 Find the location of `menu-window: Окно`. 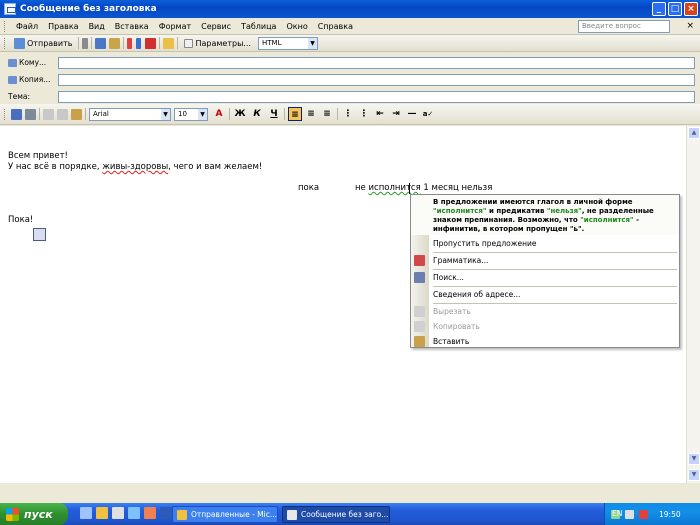

menu-window: Окно is located at coordinates (296, 26).